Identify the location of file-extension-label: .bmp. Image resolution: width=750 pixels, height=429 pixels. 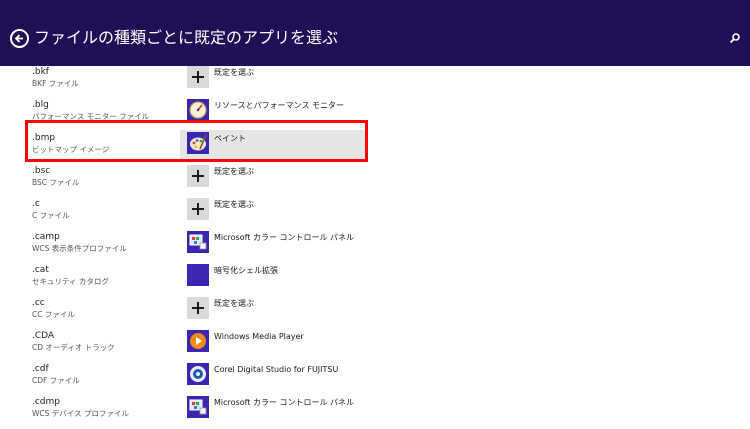
(44, 138).